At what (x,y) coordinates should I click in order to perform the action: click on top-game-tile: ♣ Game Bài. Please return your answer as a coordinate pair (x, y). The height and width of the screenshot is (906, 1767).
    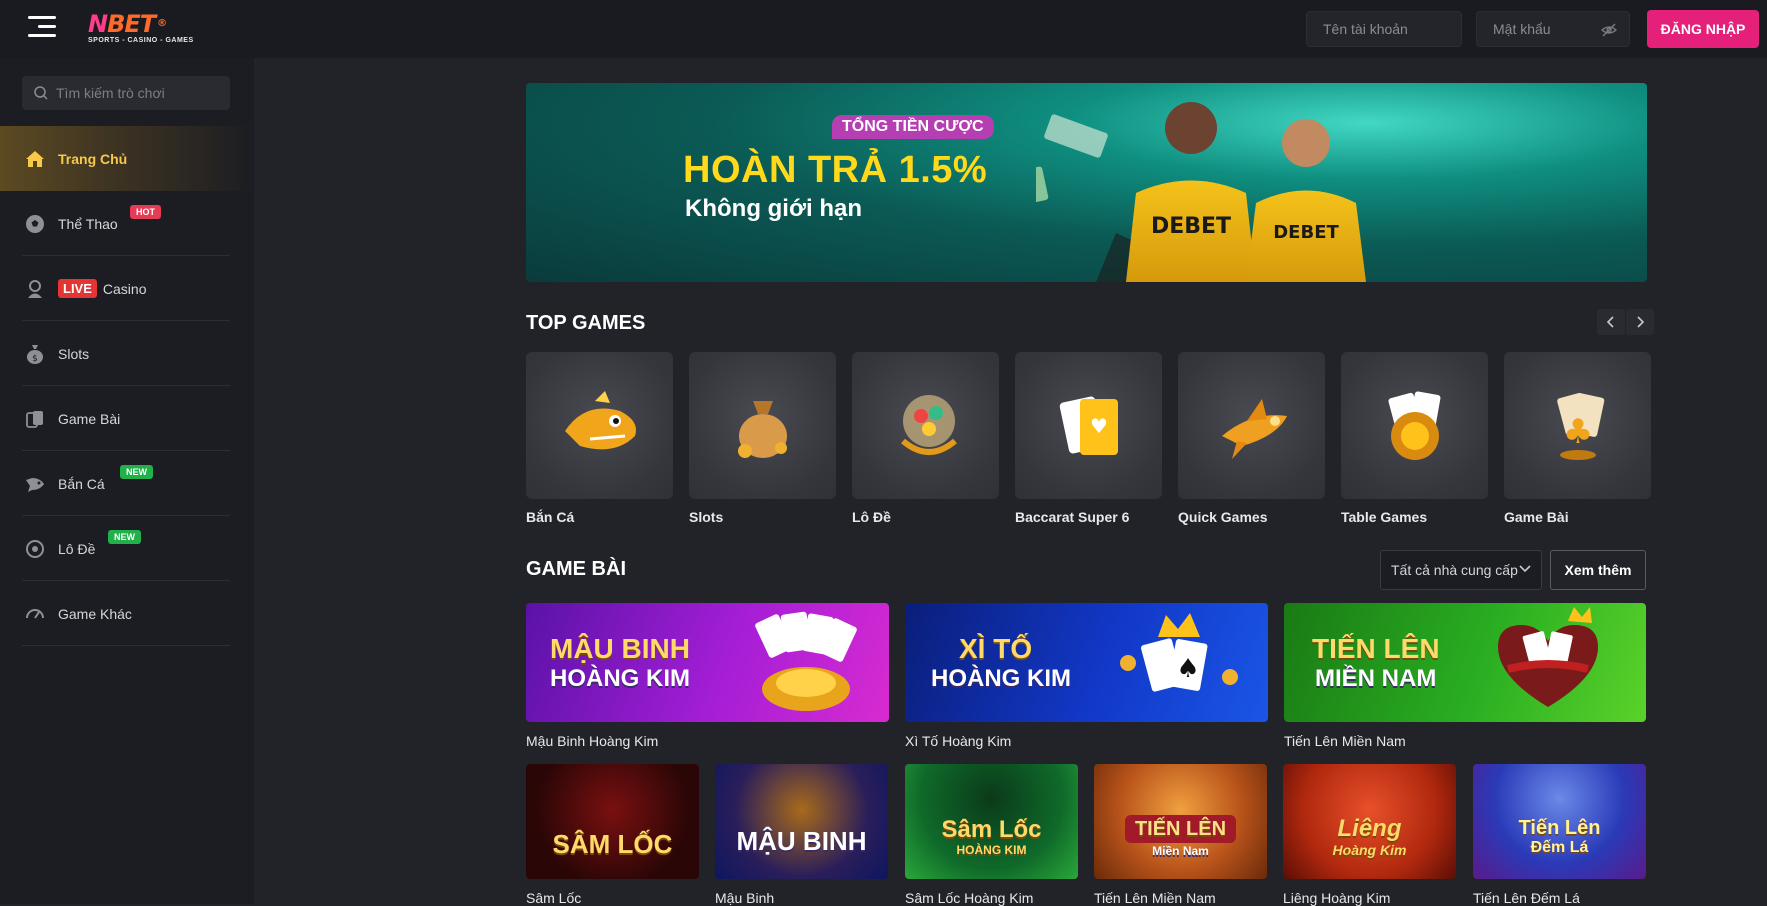
    Looking at the image, I should click on (1577, 438).